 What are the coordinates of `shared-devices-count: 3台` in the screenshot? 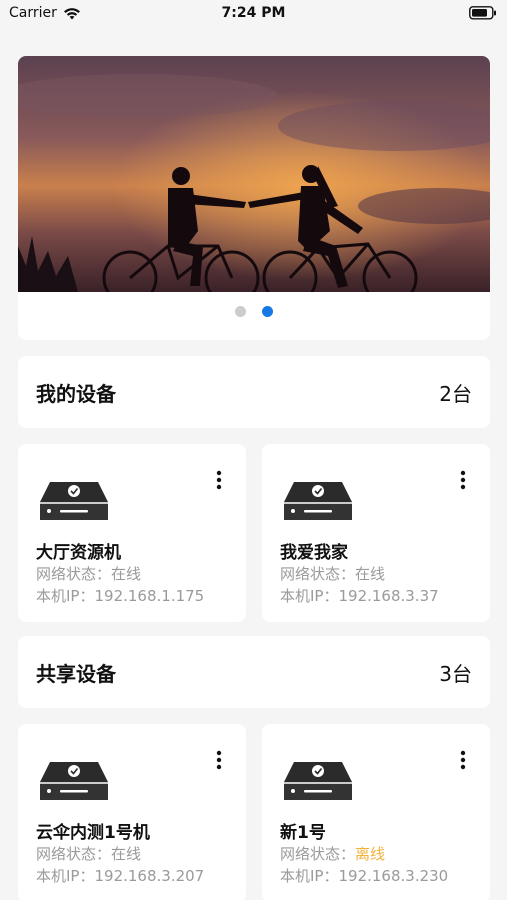 It's located at (455, 673).